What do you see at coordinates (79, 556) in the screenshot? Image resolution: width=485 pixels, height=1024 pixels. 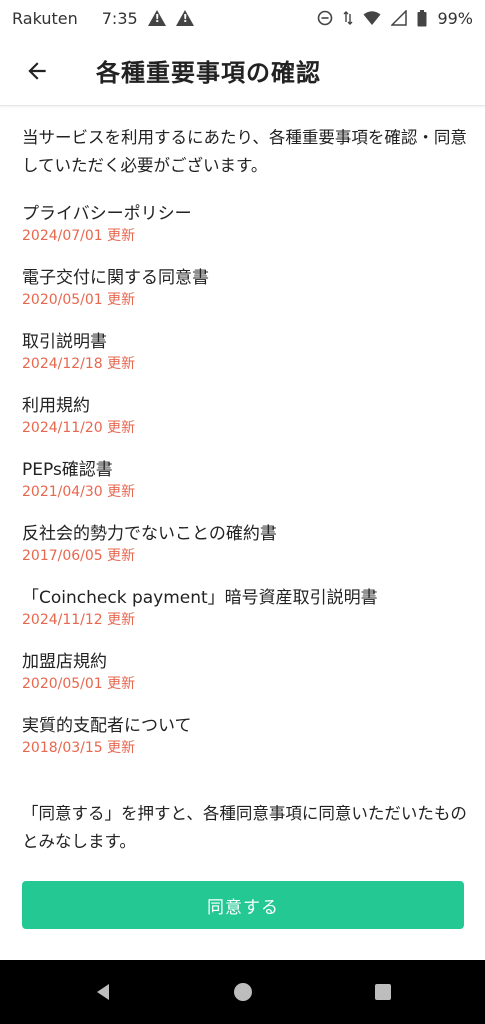 I see `document-updated-date: 2017/06/05 更新` at bounding box center [79, 556].